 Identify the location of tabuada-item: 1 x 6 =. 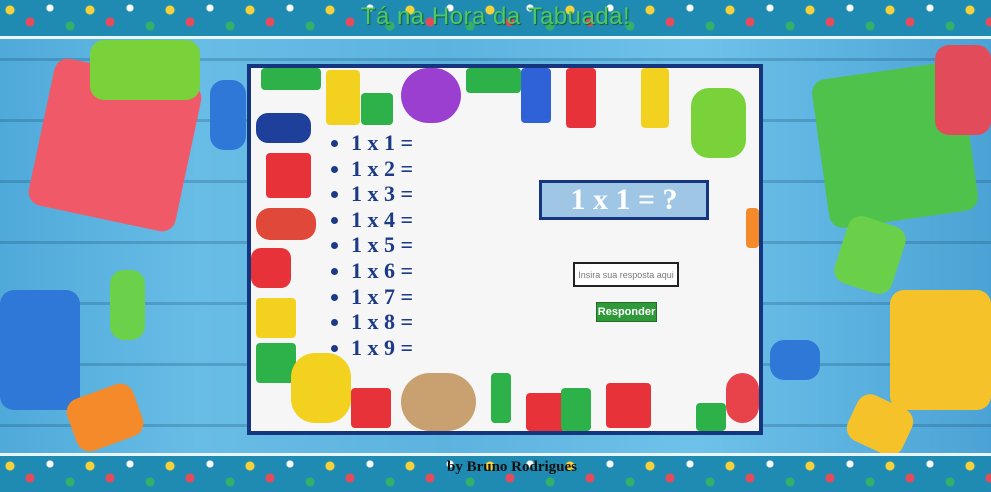
(382, 271).